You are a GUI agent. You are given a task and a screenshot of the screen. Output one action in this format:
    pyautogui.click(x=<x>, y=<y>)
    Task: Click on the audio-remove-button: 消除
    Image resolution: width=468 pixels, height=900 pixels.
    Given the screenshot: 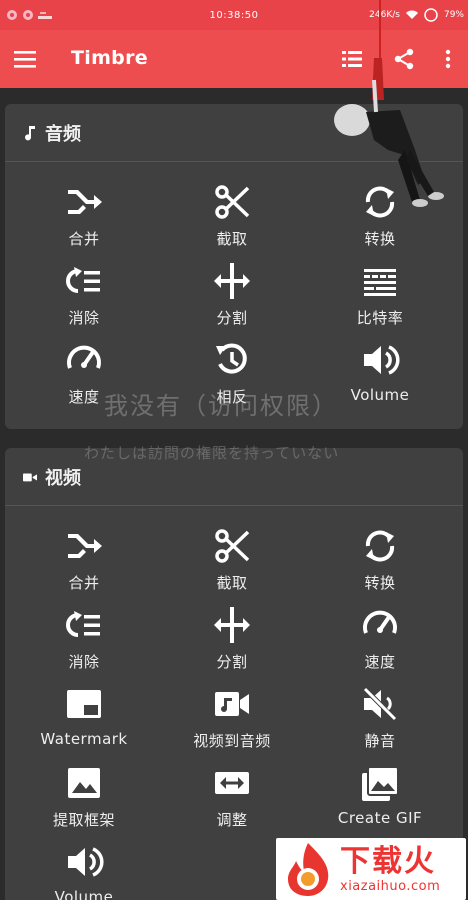 What is the action you would take?
    pyautogui.click(x=84, y=300)
    